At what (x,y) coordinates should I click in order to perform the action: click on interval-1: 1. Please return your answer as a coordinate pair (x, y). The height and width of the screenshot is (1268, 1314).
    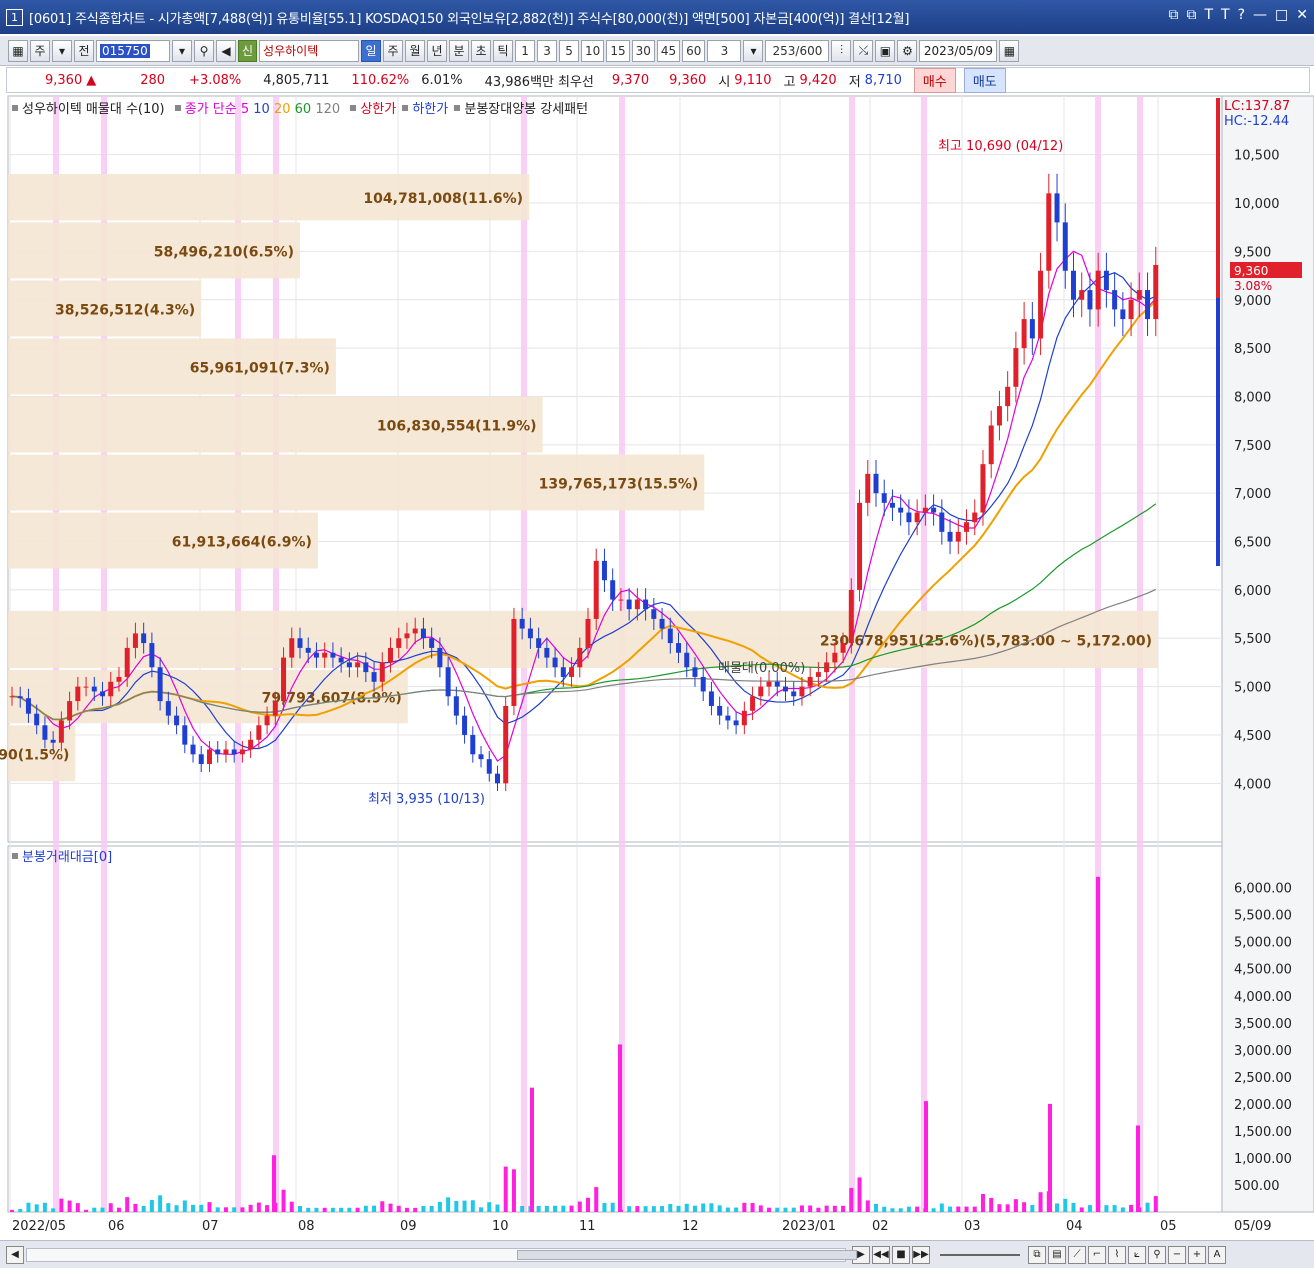
    Looking at the image, I should click on (525, 50).